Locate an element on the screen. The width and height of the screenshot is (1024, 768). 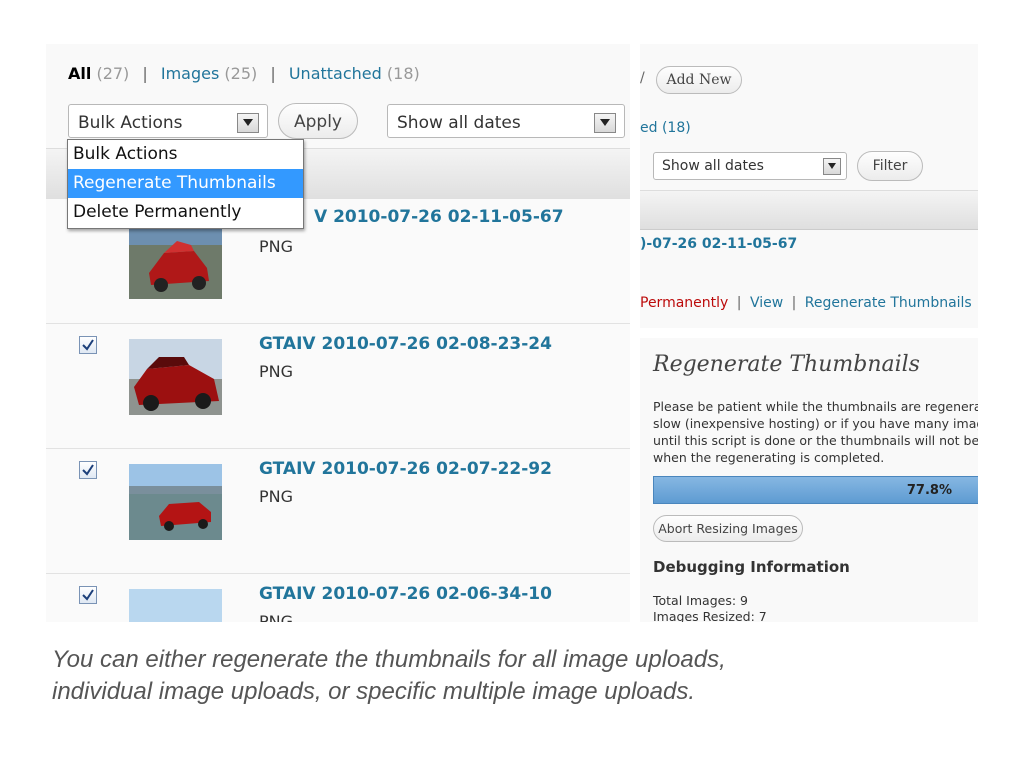
menu-item-regenerate-thumbnails: Regenerate Thumbnails is located at coordinates (185, 183).